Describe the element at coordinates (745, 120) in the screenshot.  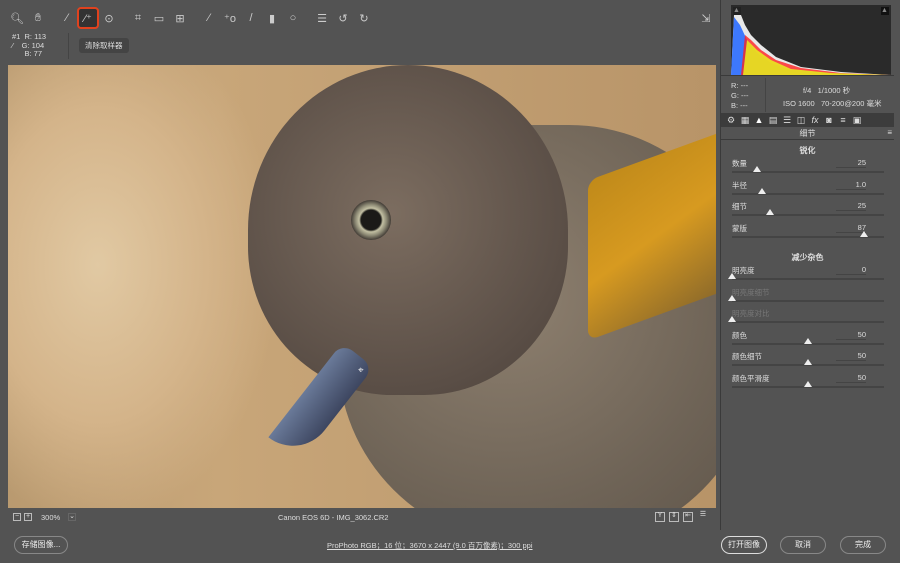
I see `tab-tone-curve-icon: ▦` at that location.